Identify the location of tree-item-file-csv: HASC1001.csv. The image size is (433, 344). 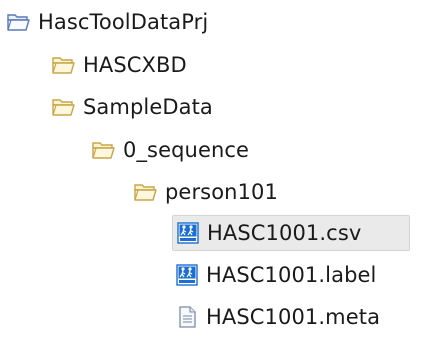
(291, 233).